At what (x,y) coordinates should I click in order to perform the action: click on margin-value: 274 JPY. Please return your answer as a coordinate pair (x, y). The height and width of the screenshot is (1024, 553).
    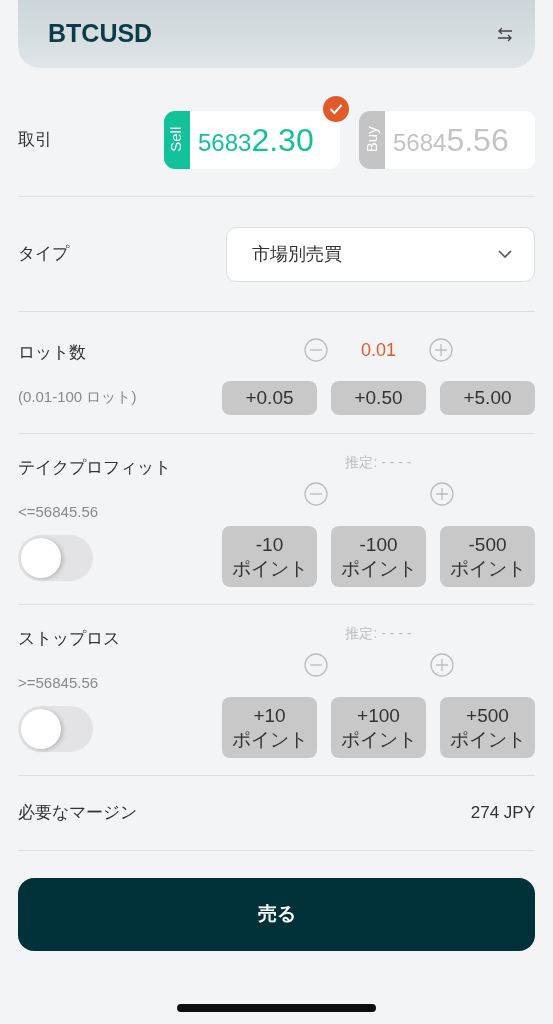
    Looking at the image, I should click on (502, 813).